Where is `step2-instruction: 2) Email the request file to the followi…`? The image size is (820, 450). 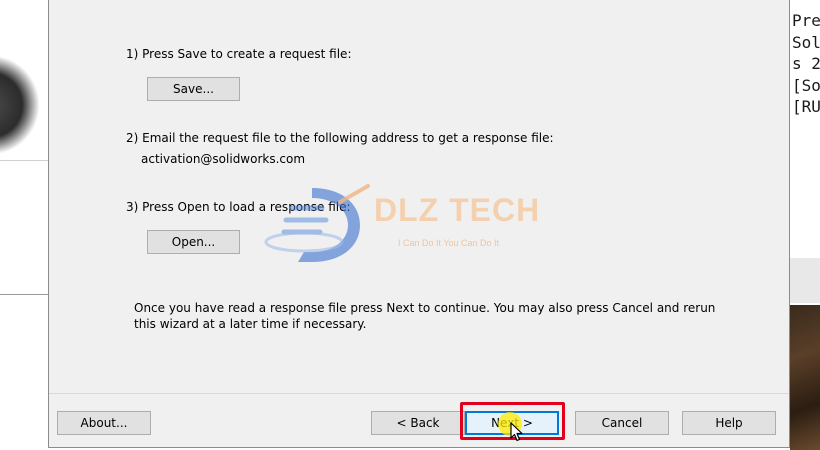 step2-instruction: 2) Email the request file to the followi… is located at coordinates (340, 138).